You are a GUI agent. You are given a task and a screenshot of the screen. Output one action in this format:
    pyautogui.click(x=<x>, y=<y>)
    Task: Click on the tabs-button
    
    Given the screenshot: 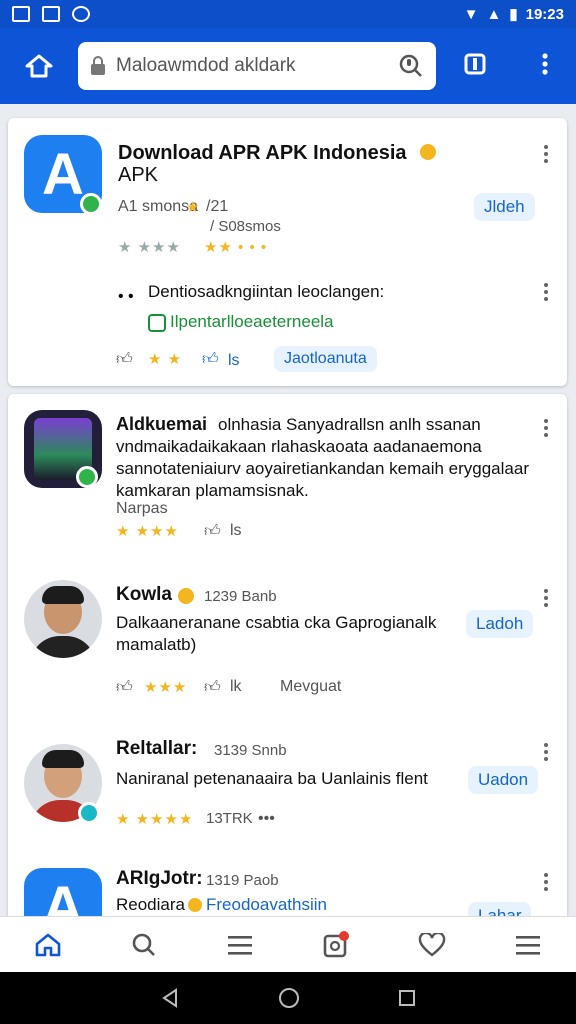 What is the action you would take?
    pyautogui.click(x=475, y=66)
    